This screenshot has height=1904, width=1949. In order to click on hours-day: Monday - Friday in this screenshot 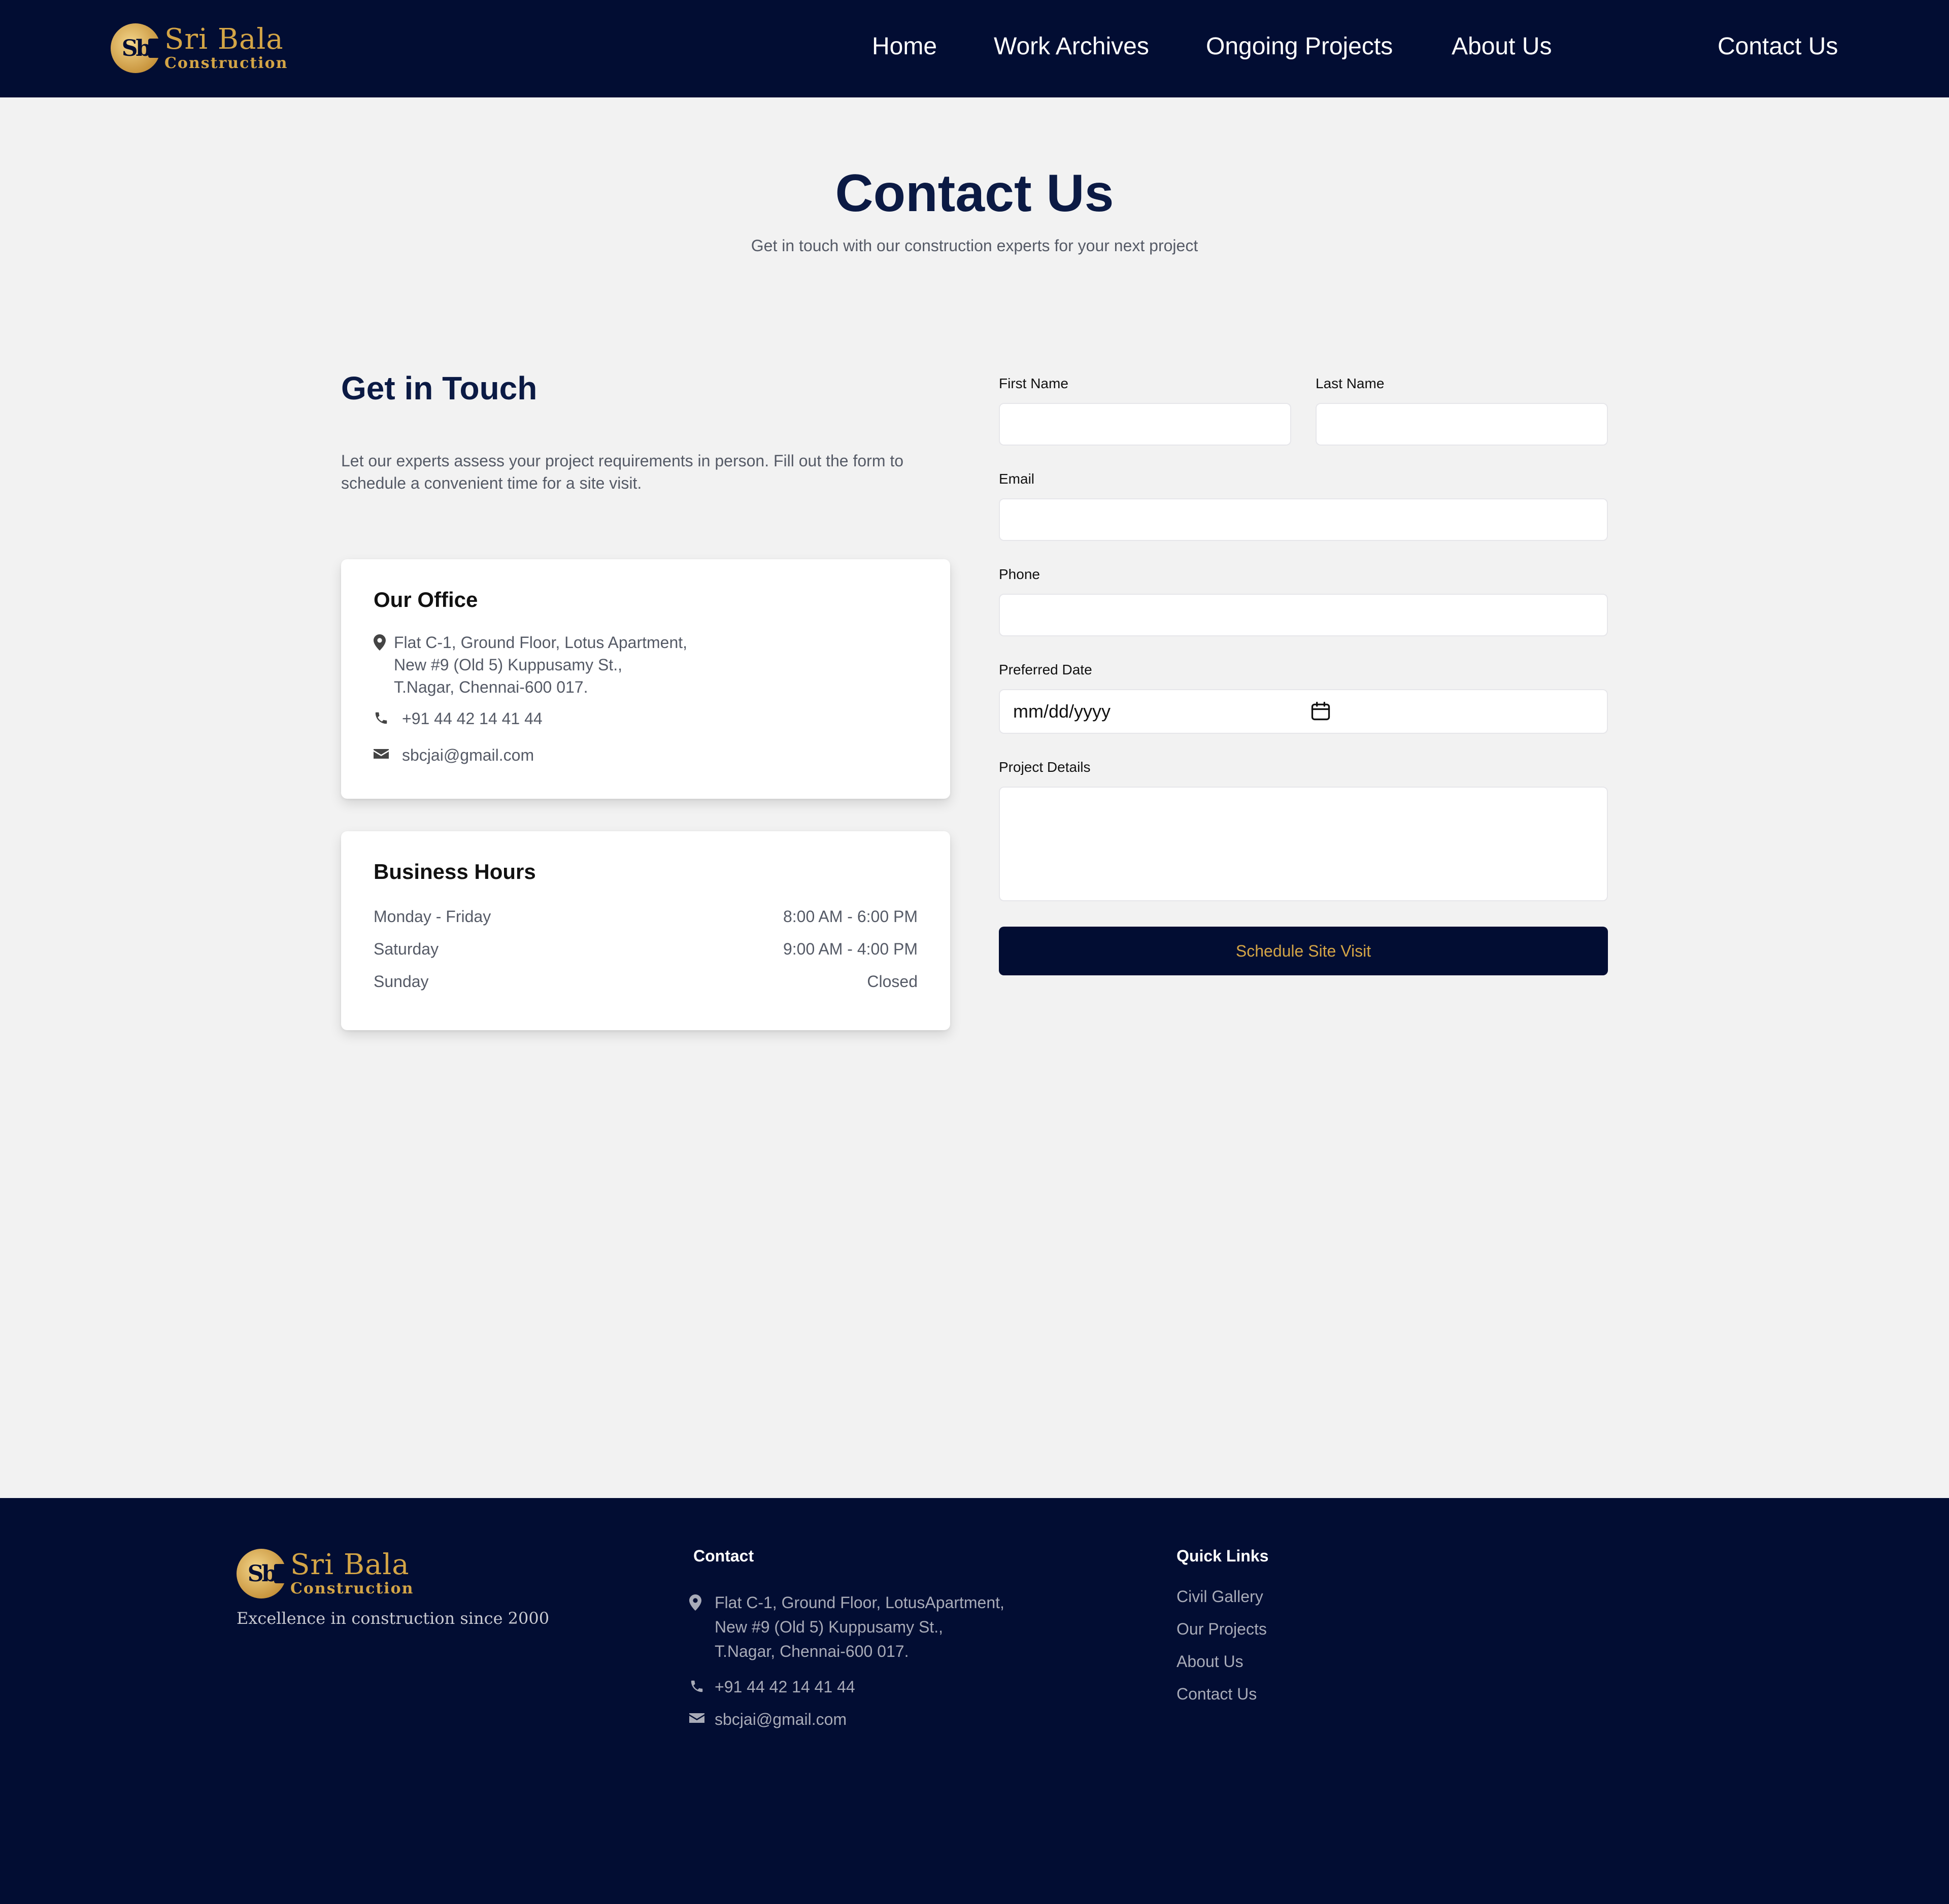, I will do `click(432, 917)`.